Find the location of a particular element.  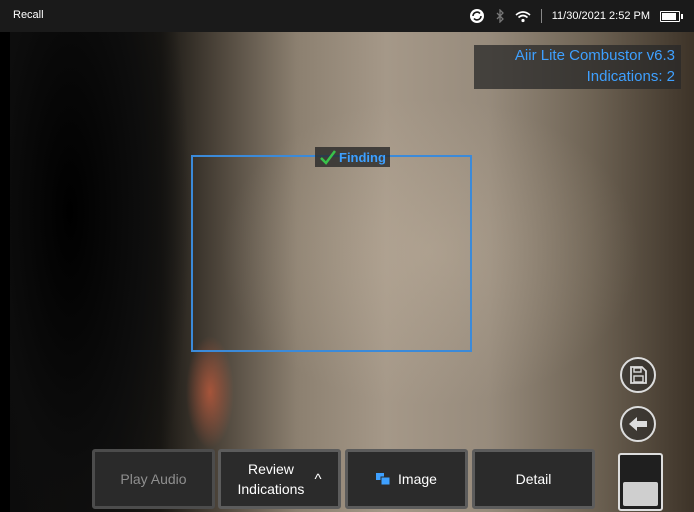

image-button: Image is located at coordinates (406, 479).